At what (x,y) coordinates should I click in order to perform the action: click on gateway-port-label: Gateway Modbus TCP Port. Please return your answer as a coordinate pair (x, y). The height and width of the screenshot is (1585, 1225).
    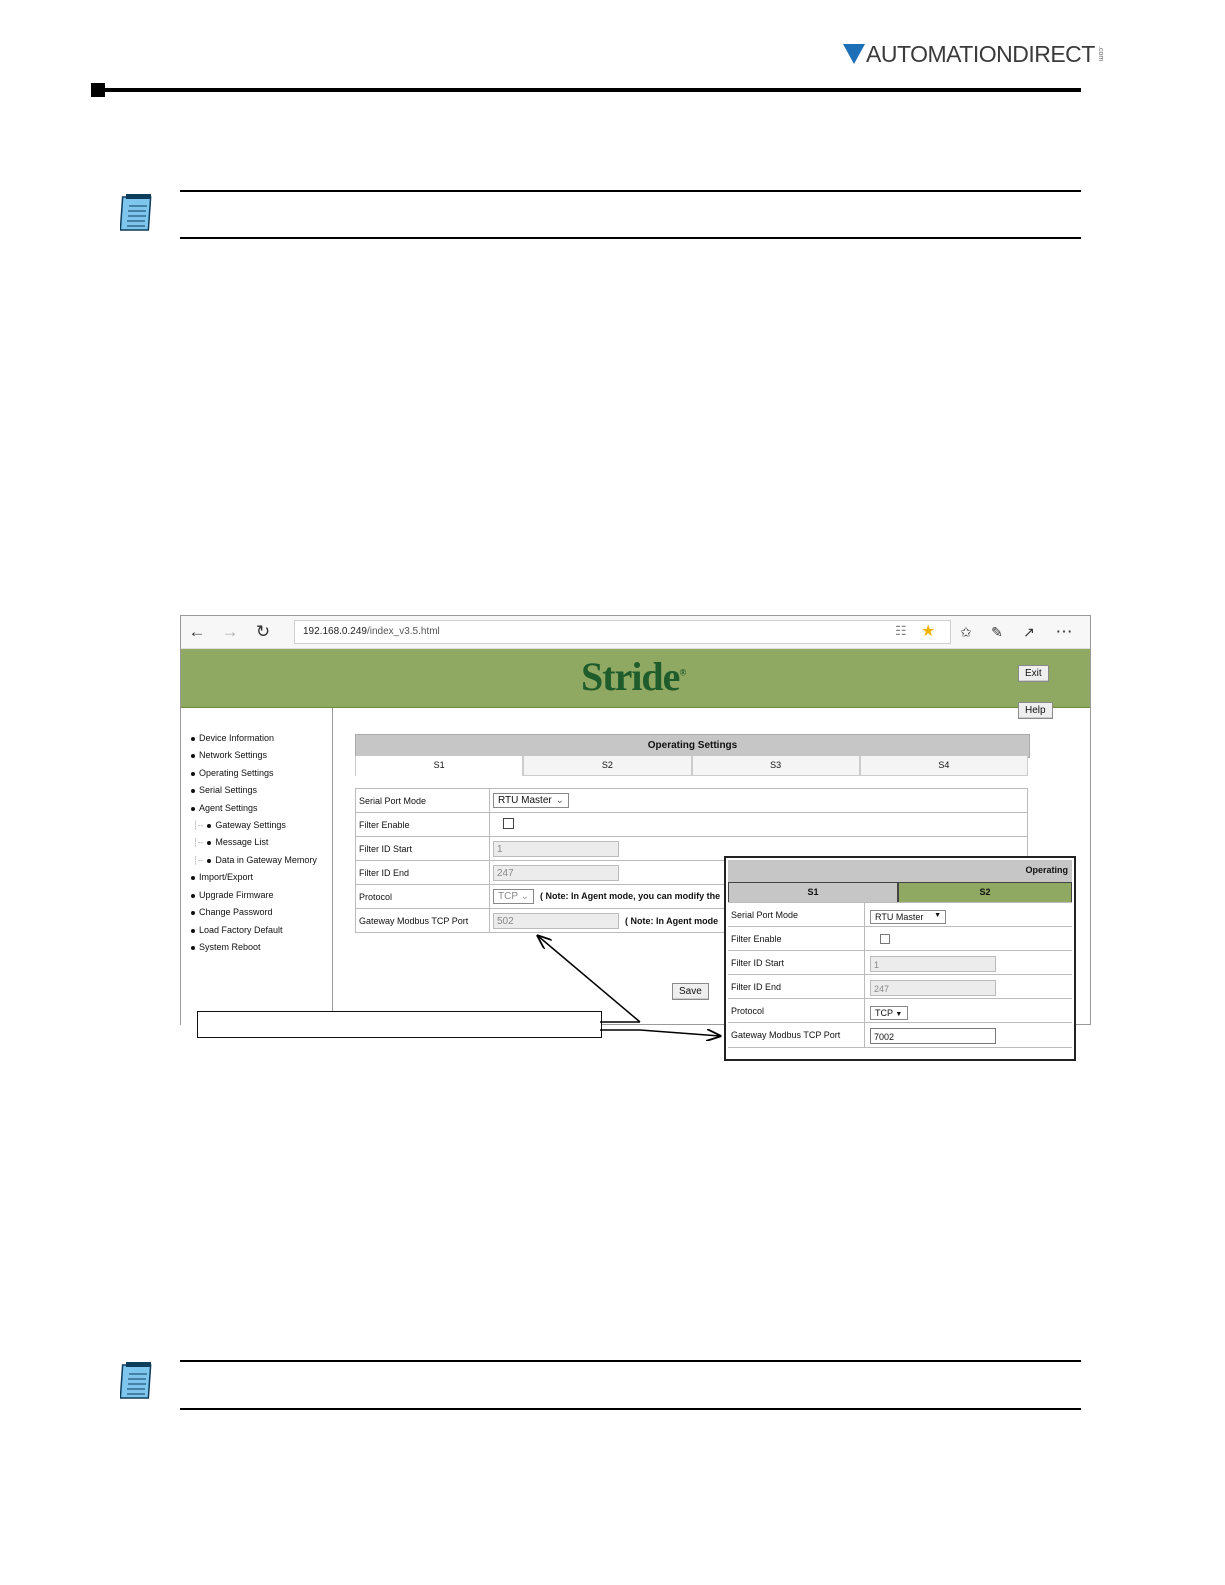
    Looking at the image, I should click on (422, 920).